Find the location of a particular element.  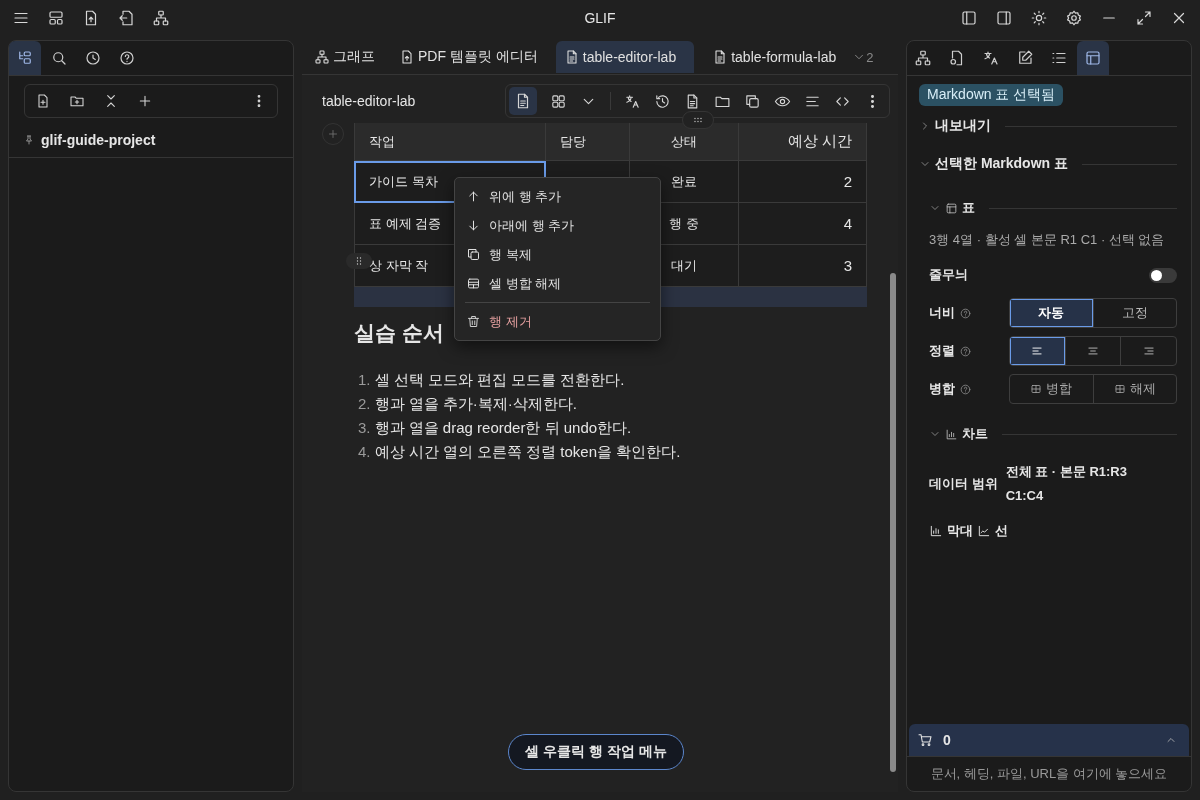

field-label: 데이터 범위 is located at coordinates (963, 484).